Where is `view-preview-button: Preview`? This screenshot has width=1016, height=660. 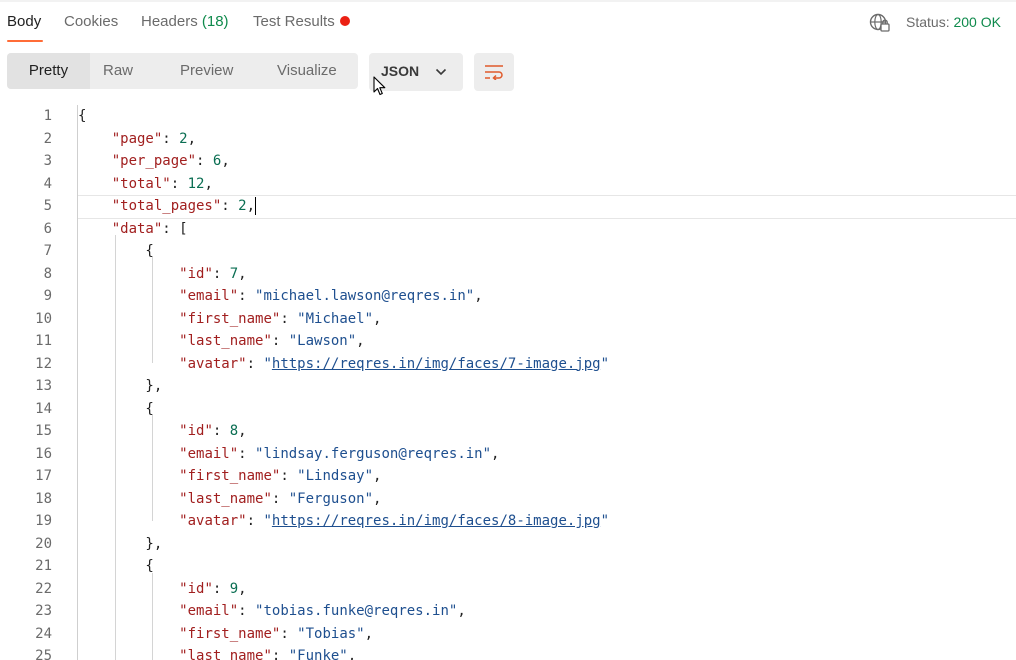 view-preview-button: Preview is located at coordinates (206, 71).